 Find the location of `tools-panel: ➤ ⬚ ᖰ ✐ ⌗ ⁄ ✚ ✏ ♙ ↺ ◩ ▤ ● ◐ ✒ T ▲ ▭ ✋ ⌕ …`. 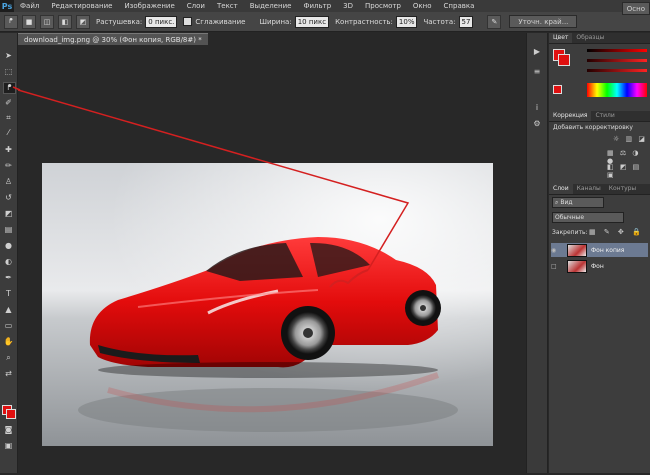

tools-panel: ➤ ⬚ ᖰ ✐ ⌗ ⁄ ✚ ✏ ♙ ↺ ◩ ▤ ● ◐ ✒ T ▲ ▭ ✋ ⌕ … is located at coordinates (9, 253).